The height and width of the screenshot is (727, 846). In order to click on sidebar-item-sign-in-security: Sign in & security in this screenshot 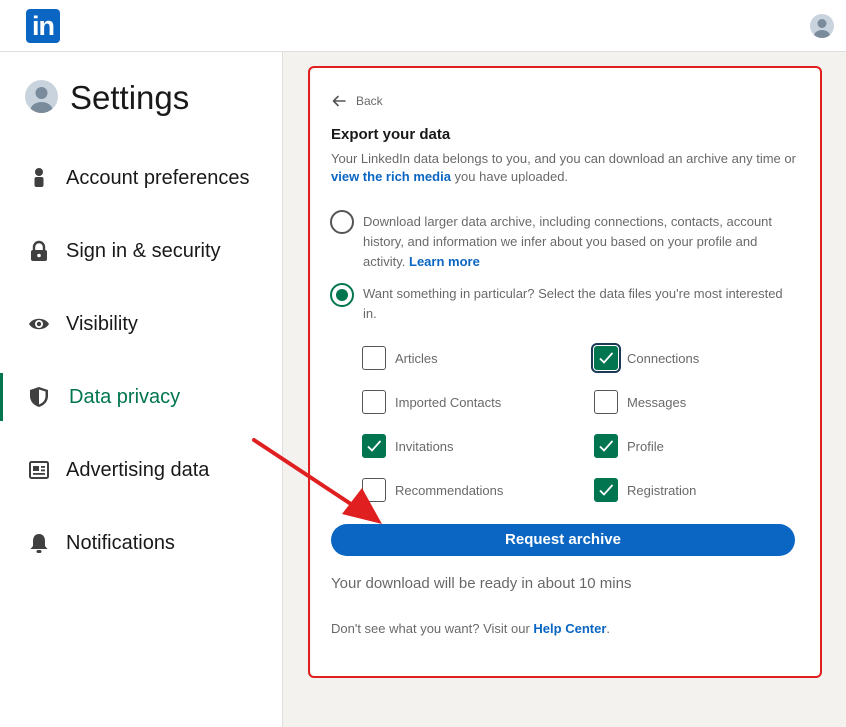, I will do `click(141, 251)`.